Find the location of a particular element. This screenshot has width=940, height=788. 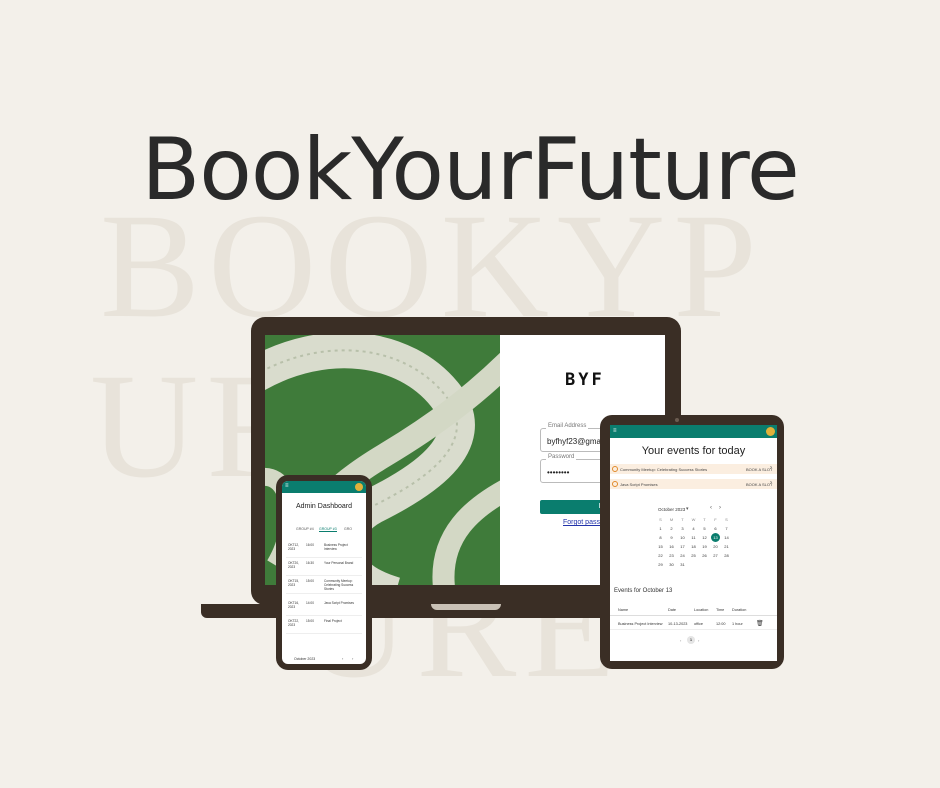

row-time: 16:00 is located at coordinates (310, 545).